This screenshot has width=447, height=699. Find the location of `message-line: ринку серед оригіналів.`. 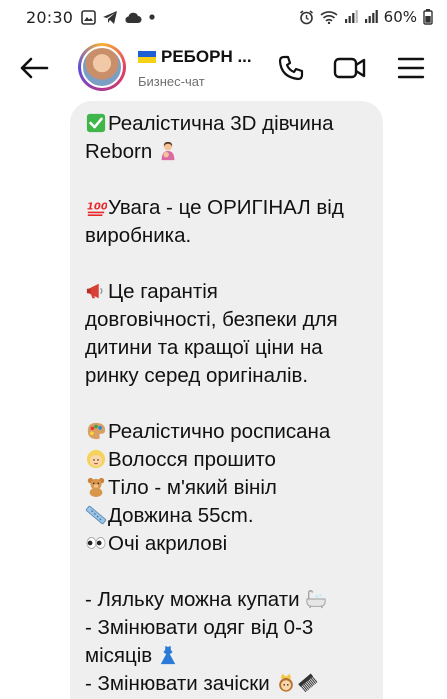

message-line: ринку серед оригіналів. is located at coordinates (197, 375).